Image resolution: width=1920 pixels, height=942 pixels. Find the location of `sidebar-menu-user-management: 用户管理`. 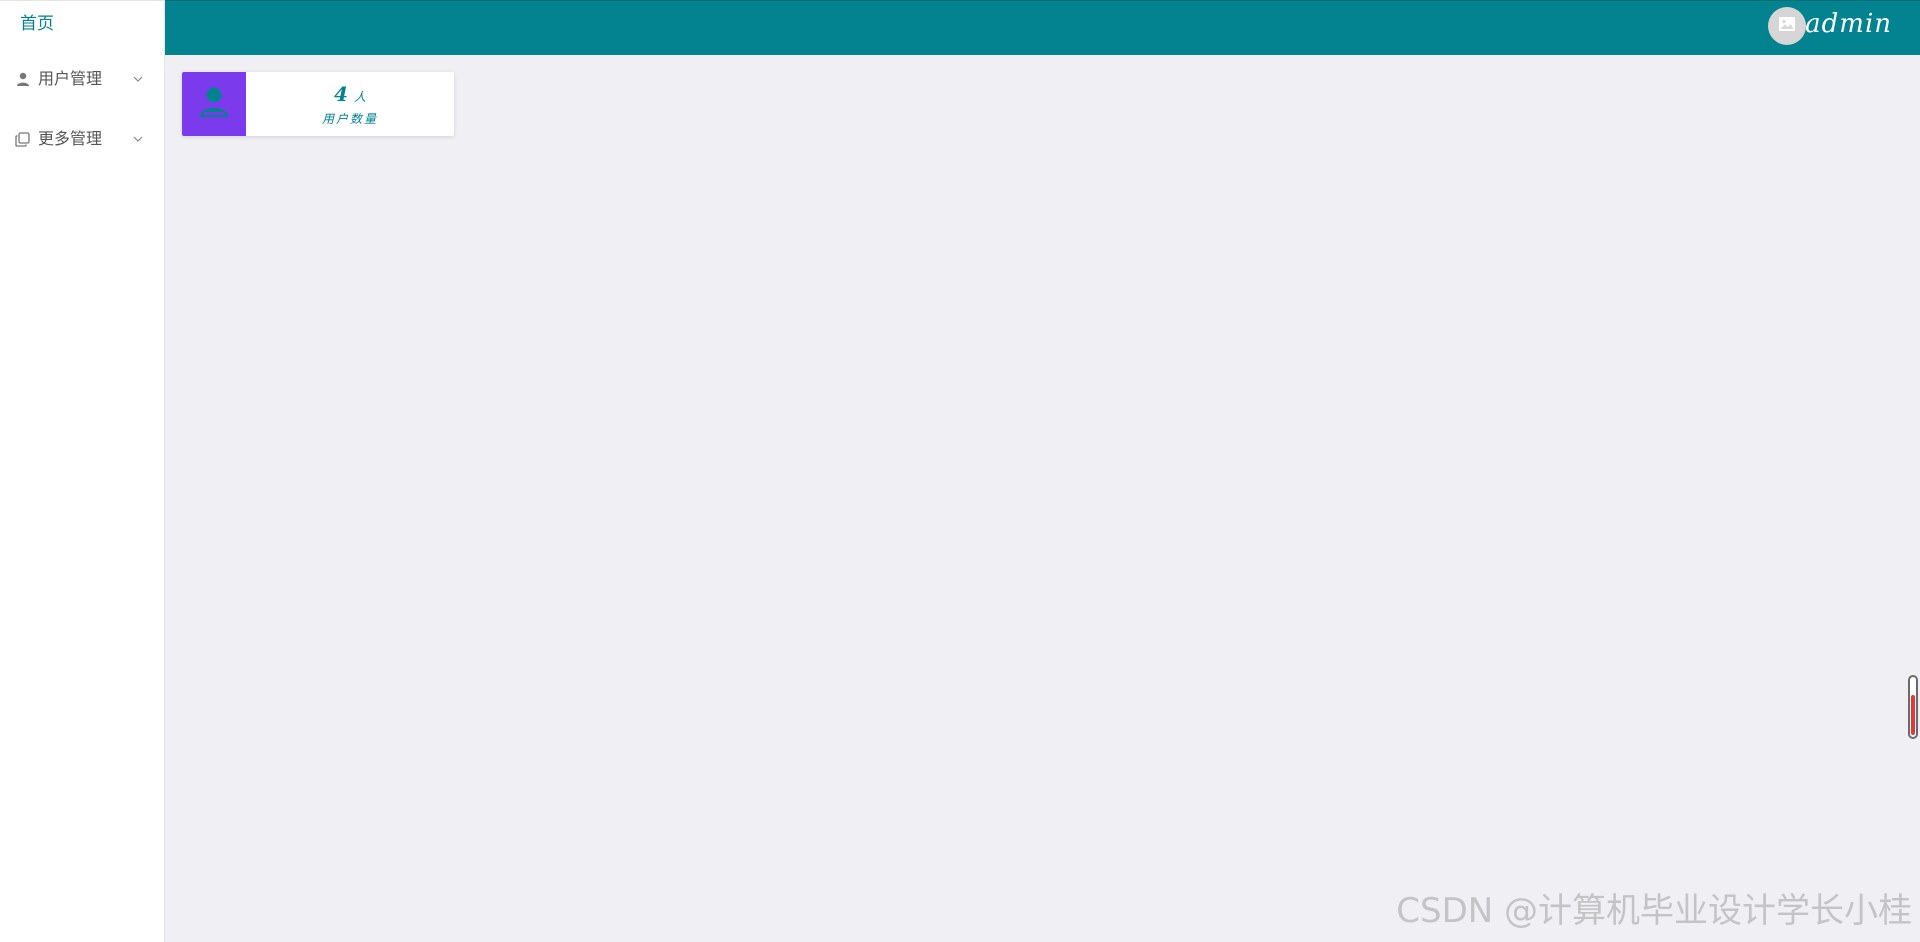

sidebar-menu-user-management: 用户管理 is located at coordinates (82, 79).